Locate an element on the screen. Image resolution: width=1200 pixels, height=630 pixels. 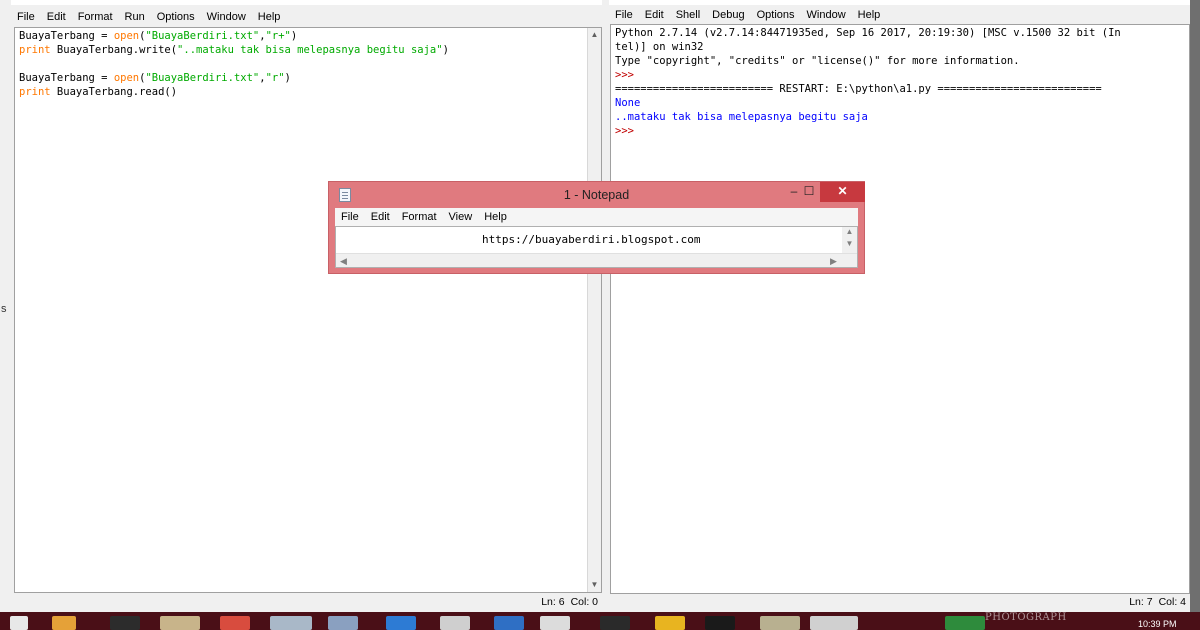
editor-menubar: File Edit Format Run Options Window Help is located at coordinates (306, 17).